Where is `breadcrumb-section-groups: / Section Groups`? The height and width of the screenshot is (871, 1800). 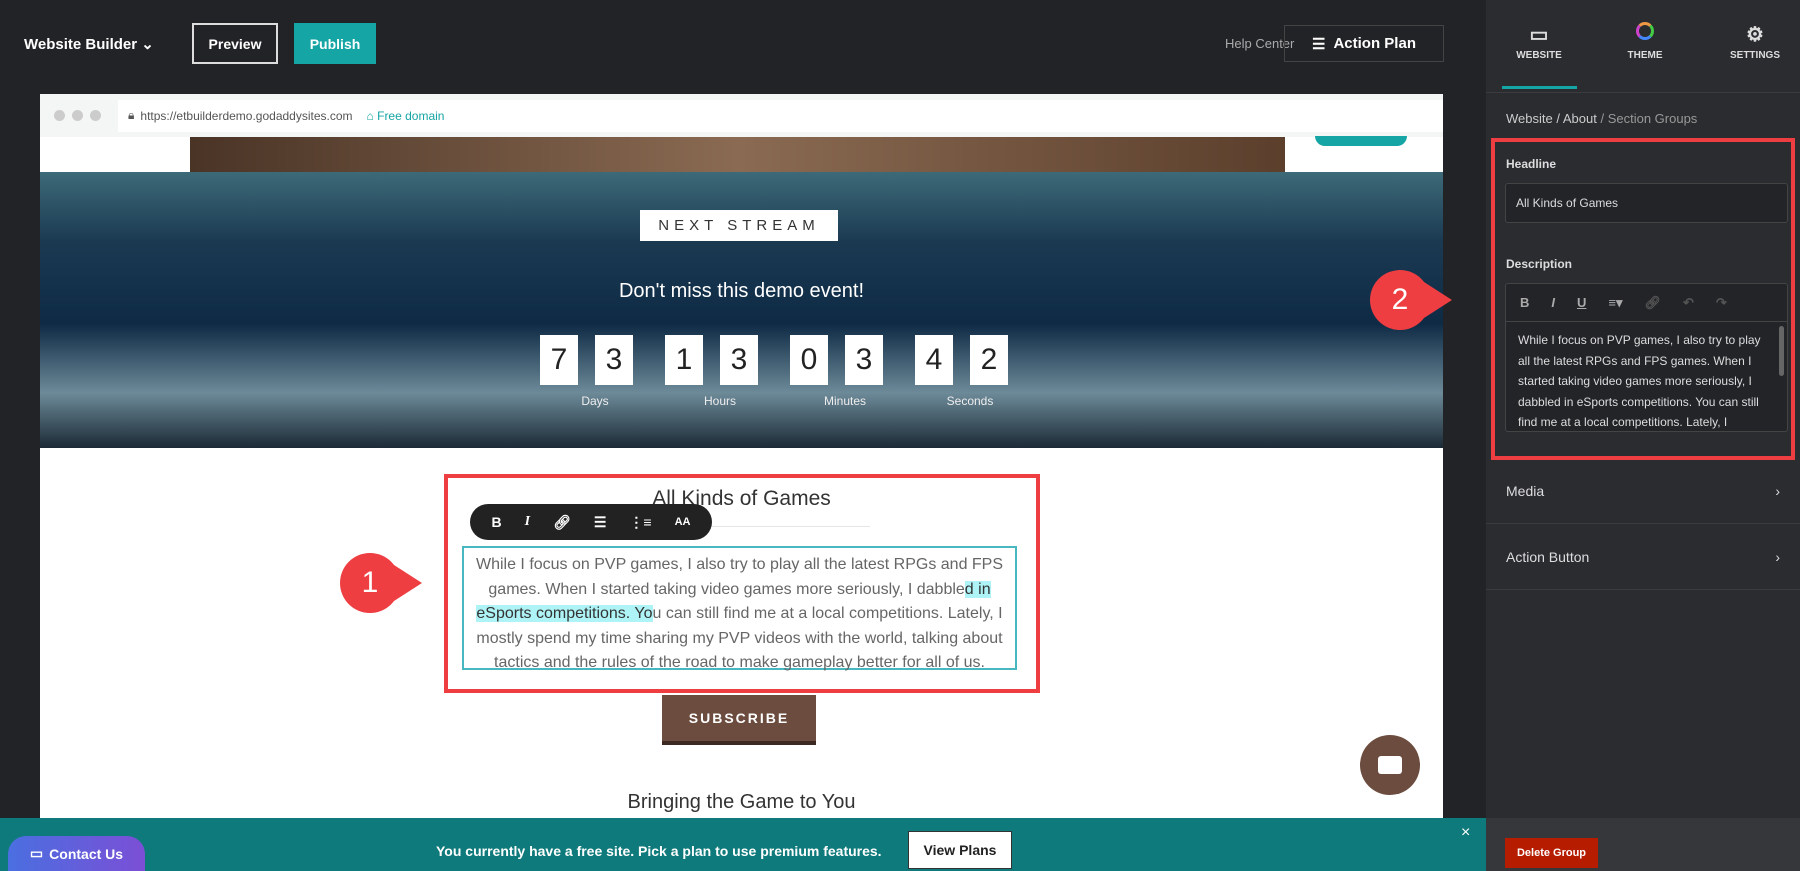
breadcrumb-section-groups: / Section Groups is located at coordinates (1649, 118).